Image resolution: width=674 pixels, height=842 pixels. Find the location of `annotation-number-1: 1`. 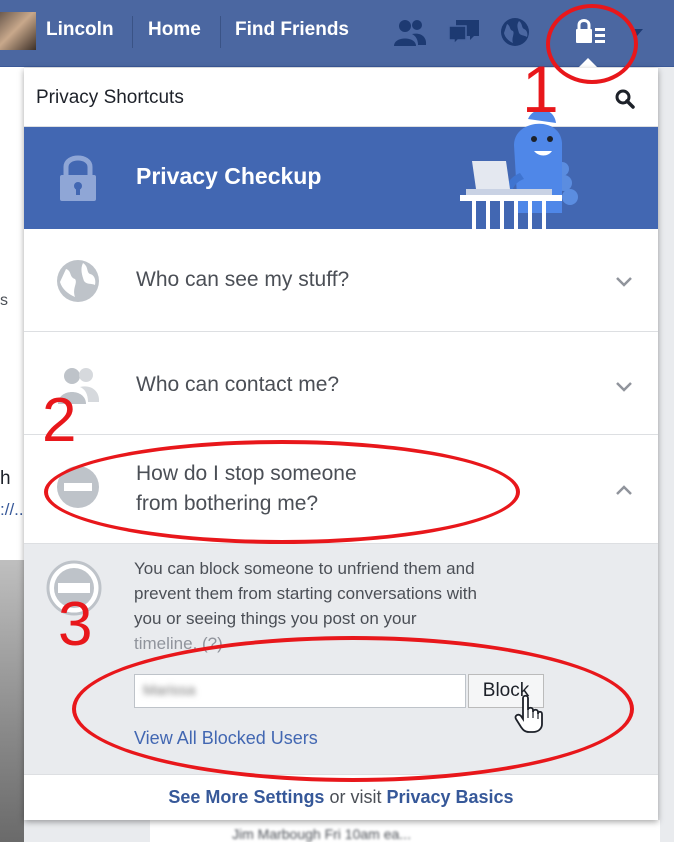

annotation-number-1: 1 is located at coordinates (540, 89).